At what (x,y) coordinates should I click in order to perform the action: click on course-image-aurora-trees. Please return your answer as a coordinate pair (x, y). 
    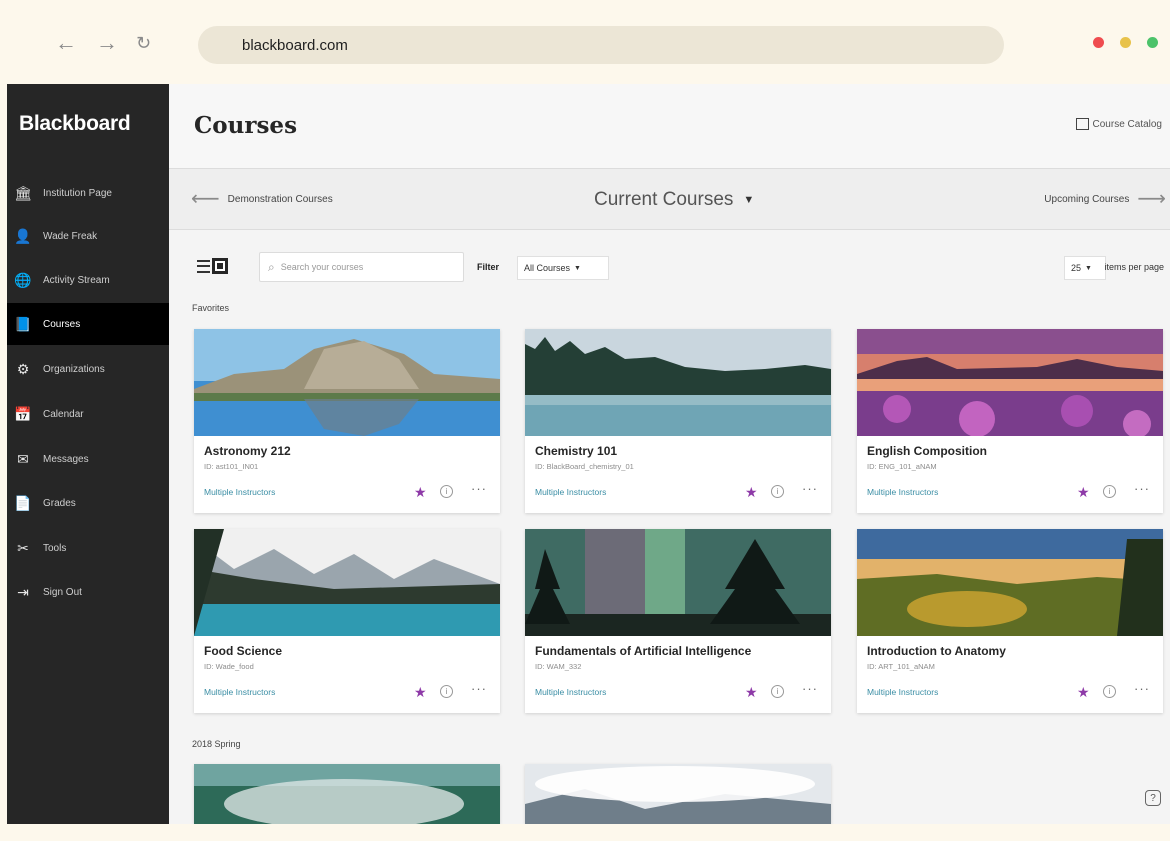
    Looking at the image, I should click on (678, 582).